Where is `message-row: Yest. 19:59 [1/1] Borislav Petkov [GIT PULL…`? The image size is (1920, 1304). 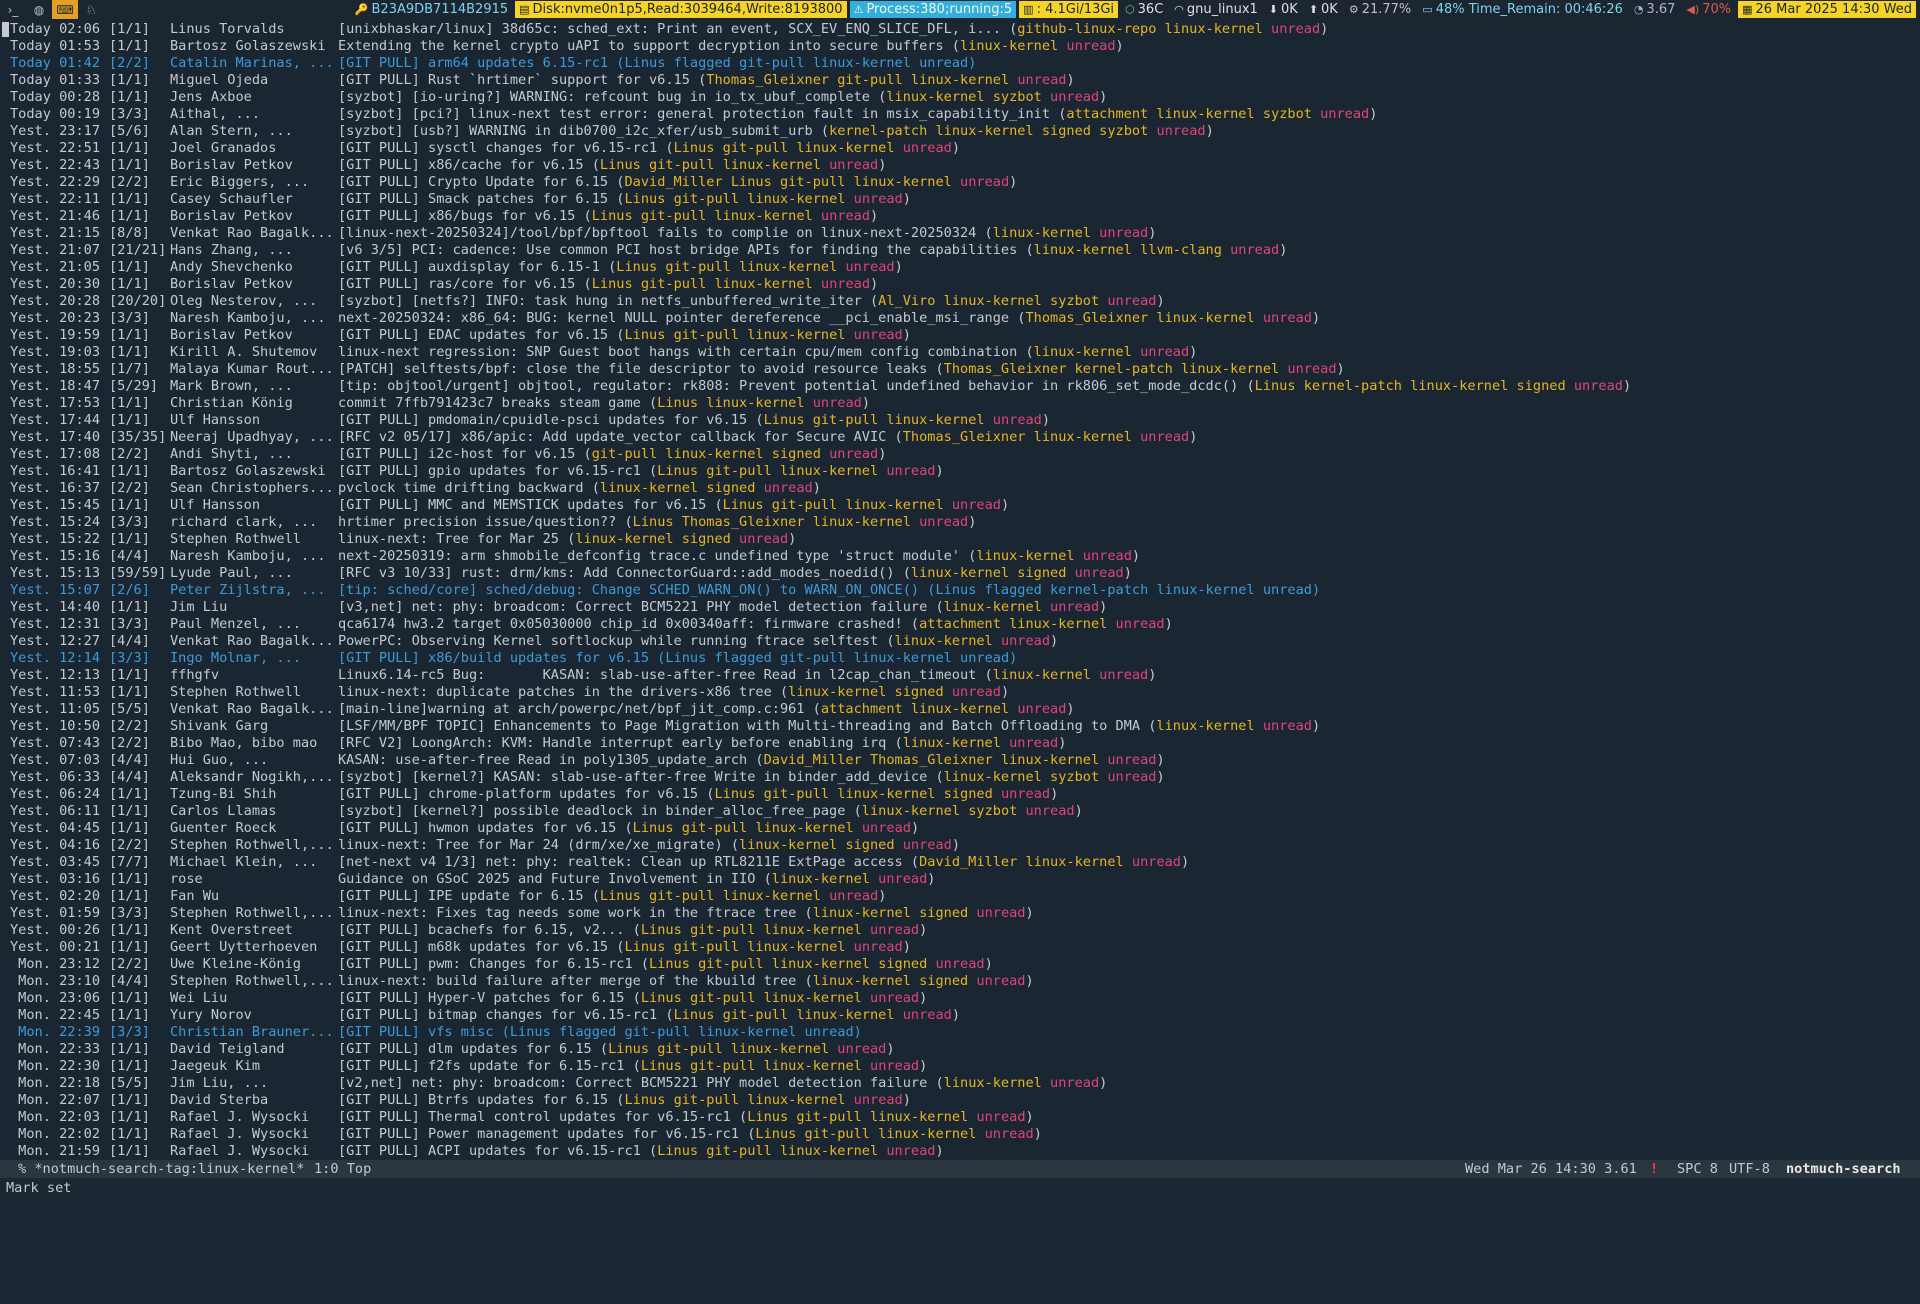 message-row: Yest. 19:59 [1/1] Borislav Petkov [GIT PULL… is located at coordinates (960, 335).